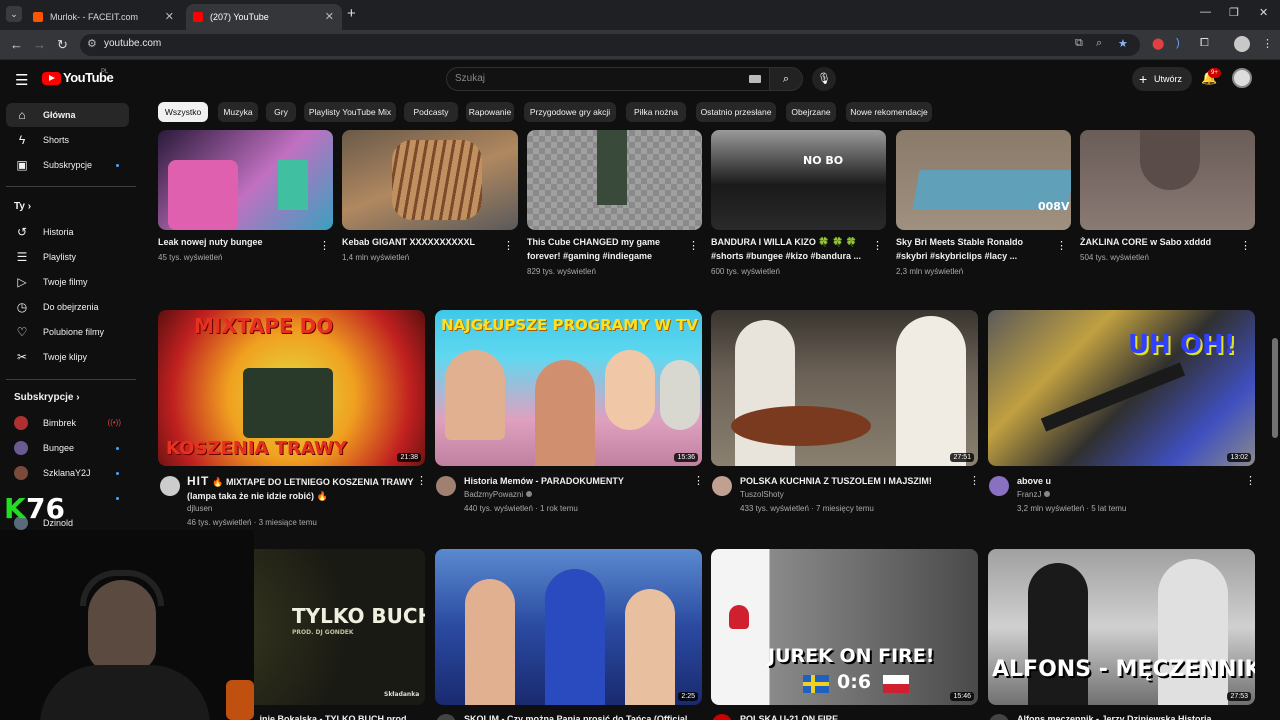 The height and width of the screenshot is (720, 1280). I want to click on url-field: ⚙ youtube.com ⧉ ⌕ ★, so click(610, 45).